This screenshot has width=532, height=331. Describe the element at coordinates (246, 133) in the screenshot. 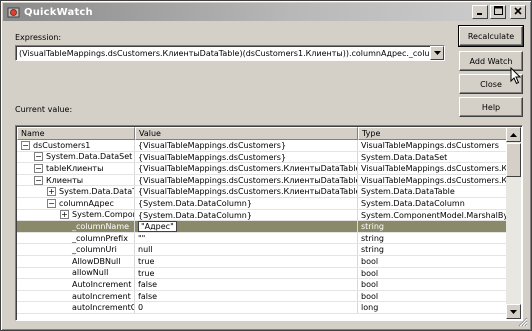

I see `column-header-value: Value` at that location.